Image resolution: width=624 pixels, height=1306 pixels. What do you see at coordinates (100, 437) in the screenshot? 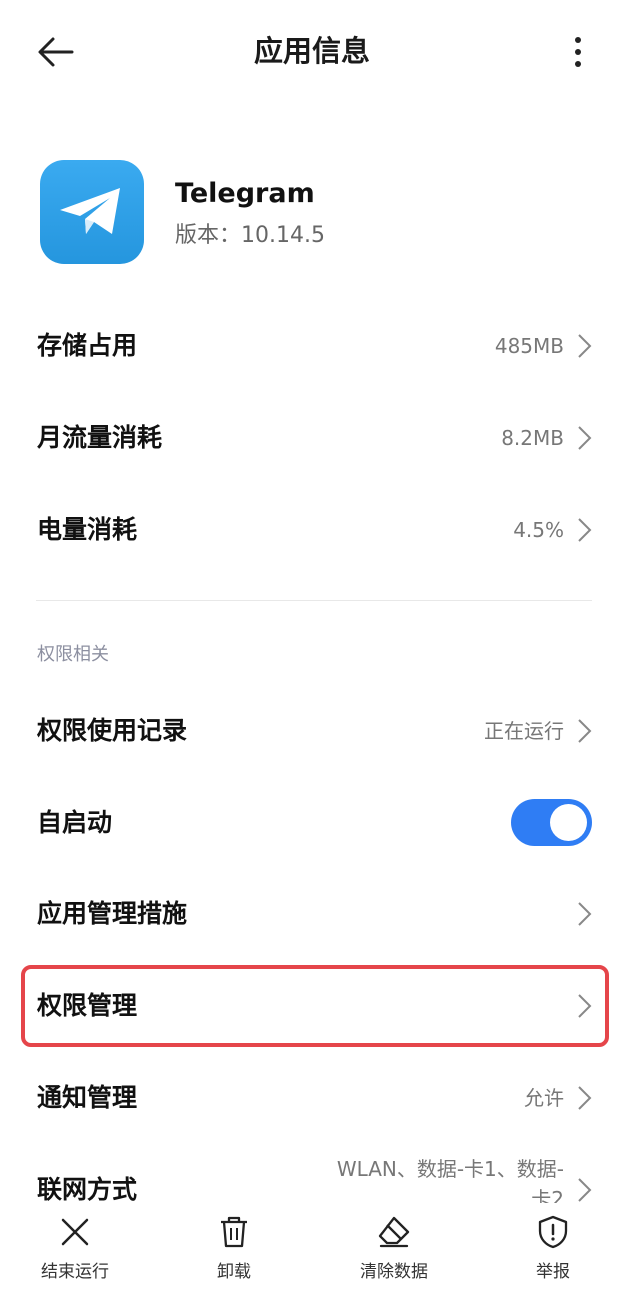
I see `row-label: 月流量消耗` at bounding box center [100, 437].